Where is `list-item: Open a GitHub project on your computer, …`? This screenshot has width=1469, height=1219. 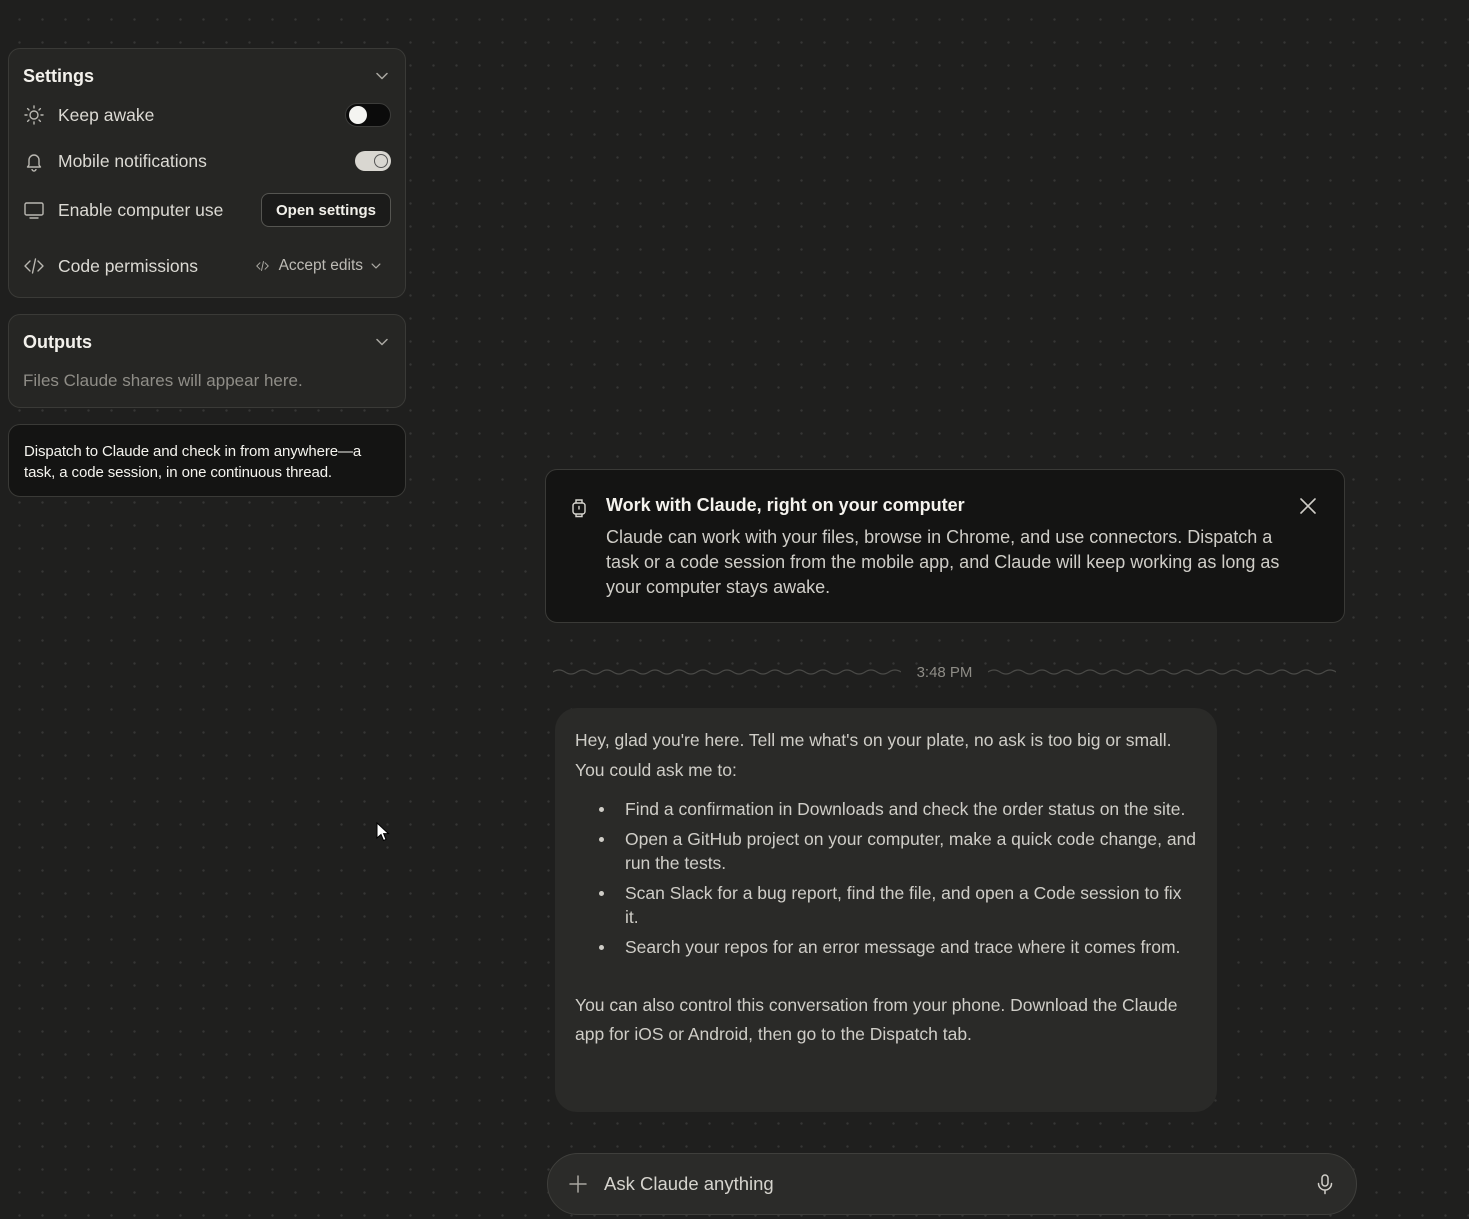
list-item: Open a GitHub project on your computer, … is located at coordinates (898, 851).